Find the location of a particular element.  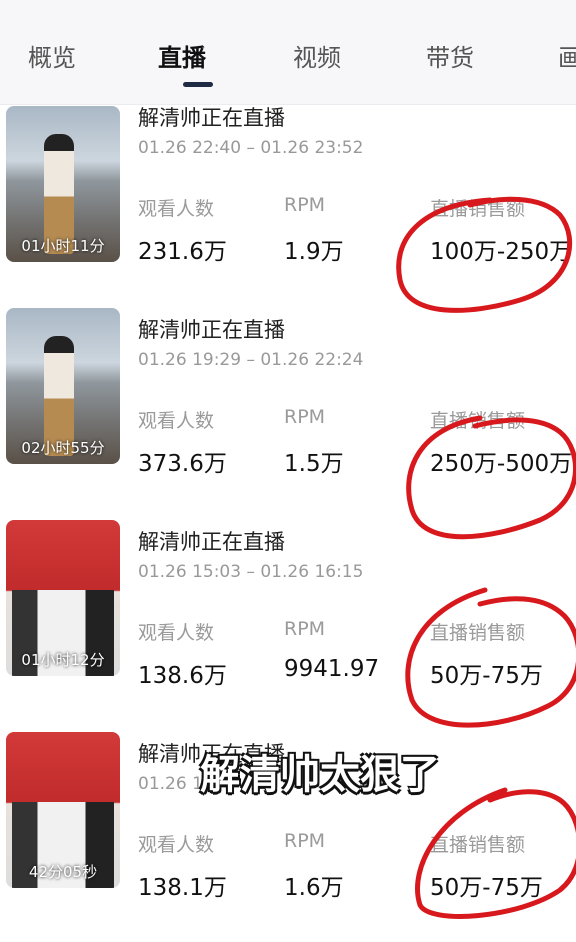

tab-bar: 概览 直播 视频 带货 画 is located at coordinates (288, 52).